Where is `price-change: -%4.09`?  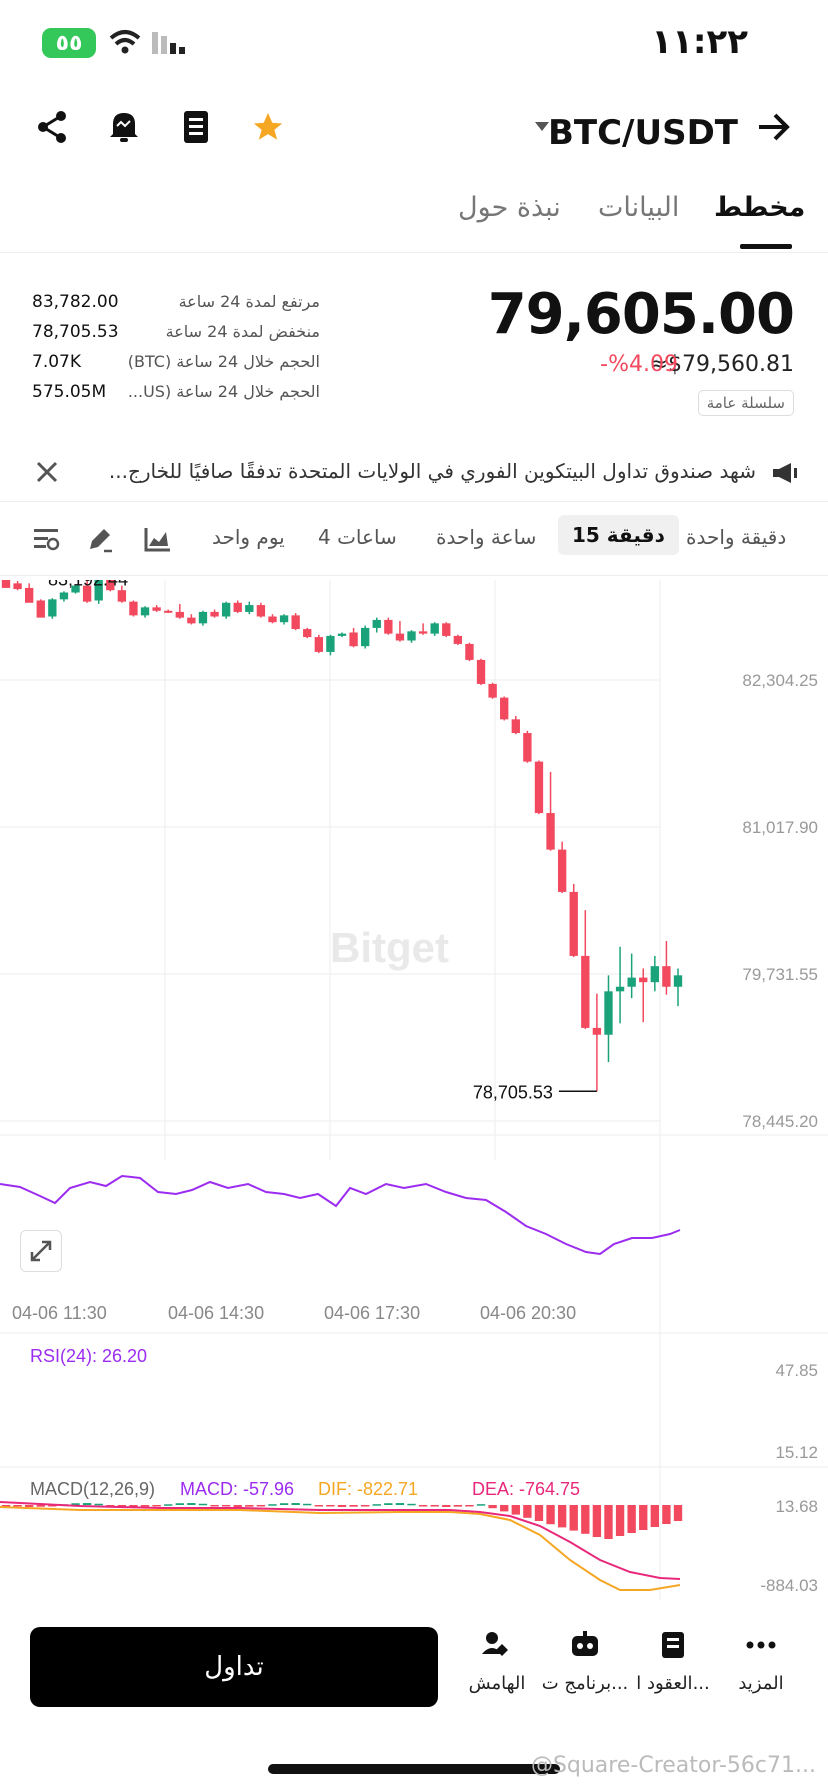 price-change: -%4.09 is located at coordinates (639, 364).